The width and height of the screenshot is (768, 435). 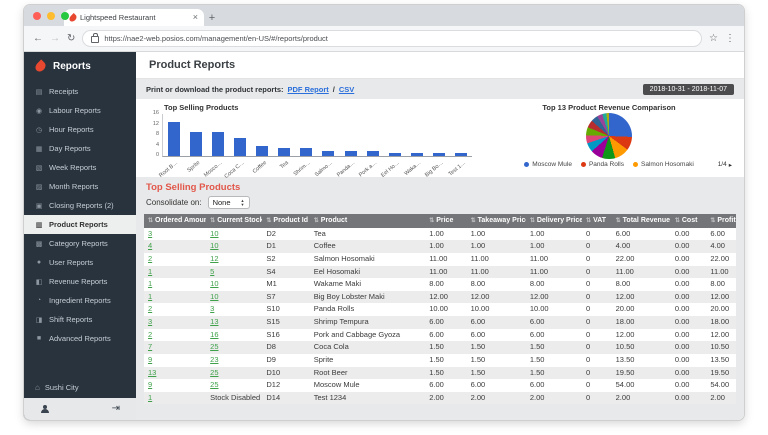 What do you see at coordinates (720, 372) in the screenshot?
I see `profit-cell: 19.50` at bounding box center [720, 372].